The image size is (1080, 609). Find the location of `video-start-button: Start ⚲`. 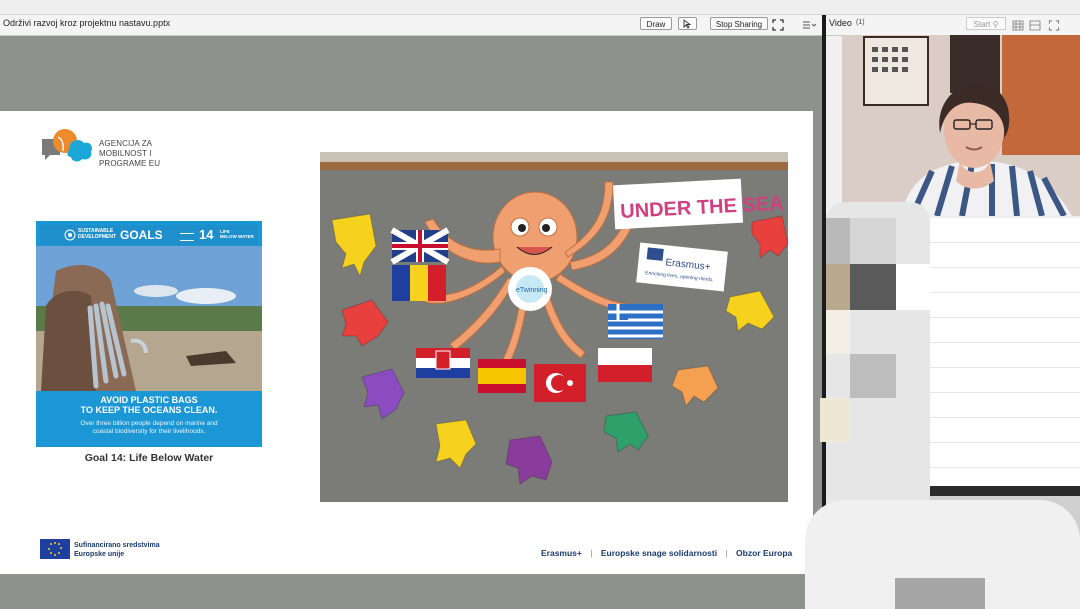

video-start-button: Start ⚲ is located at coordinates (986, 23).